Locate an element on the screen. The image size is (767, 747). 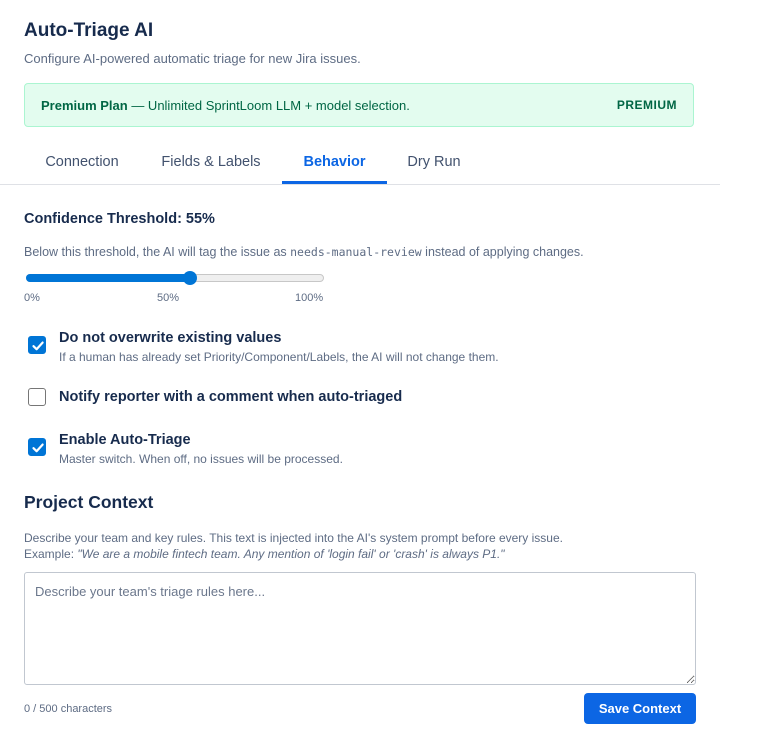
threshold-label-text: Confidence Threshold: is located at coordinates (105, 219).